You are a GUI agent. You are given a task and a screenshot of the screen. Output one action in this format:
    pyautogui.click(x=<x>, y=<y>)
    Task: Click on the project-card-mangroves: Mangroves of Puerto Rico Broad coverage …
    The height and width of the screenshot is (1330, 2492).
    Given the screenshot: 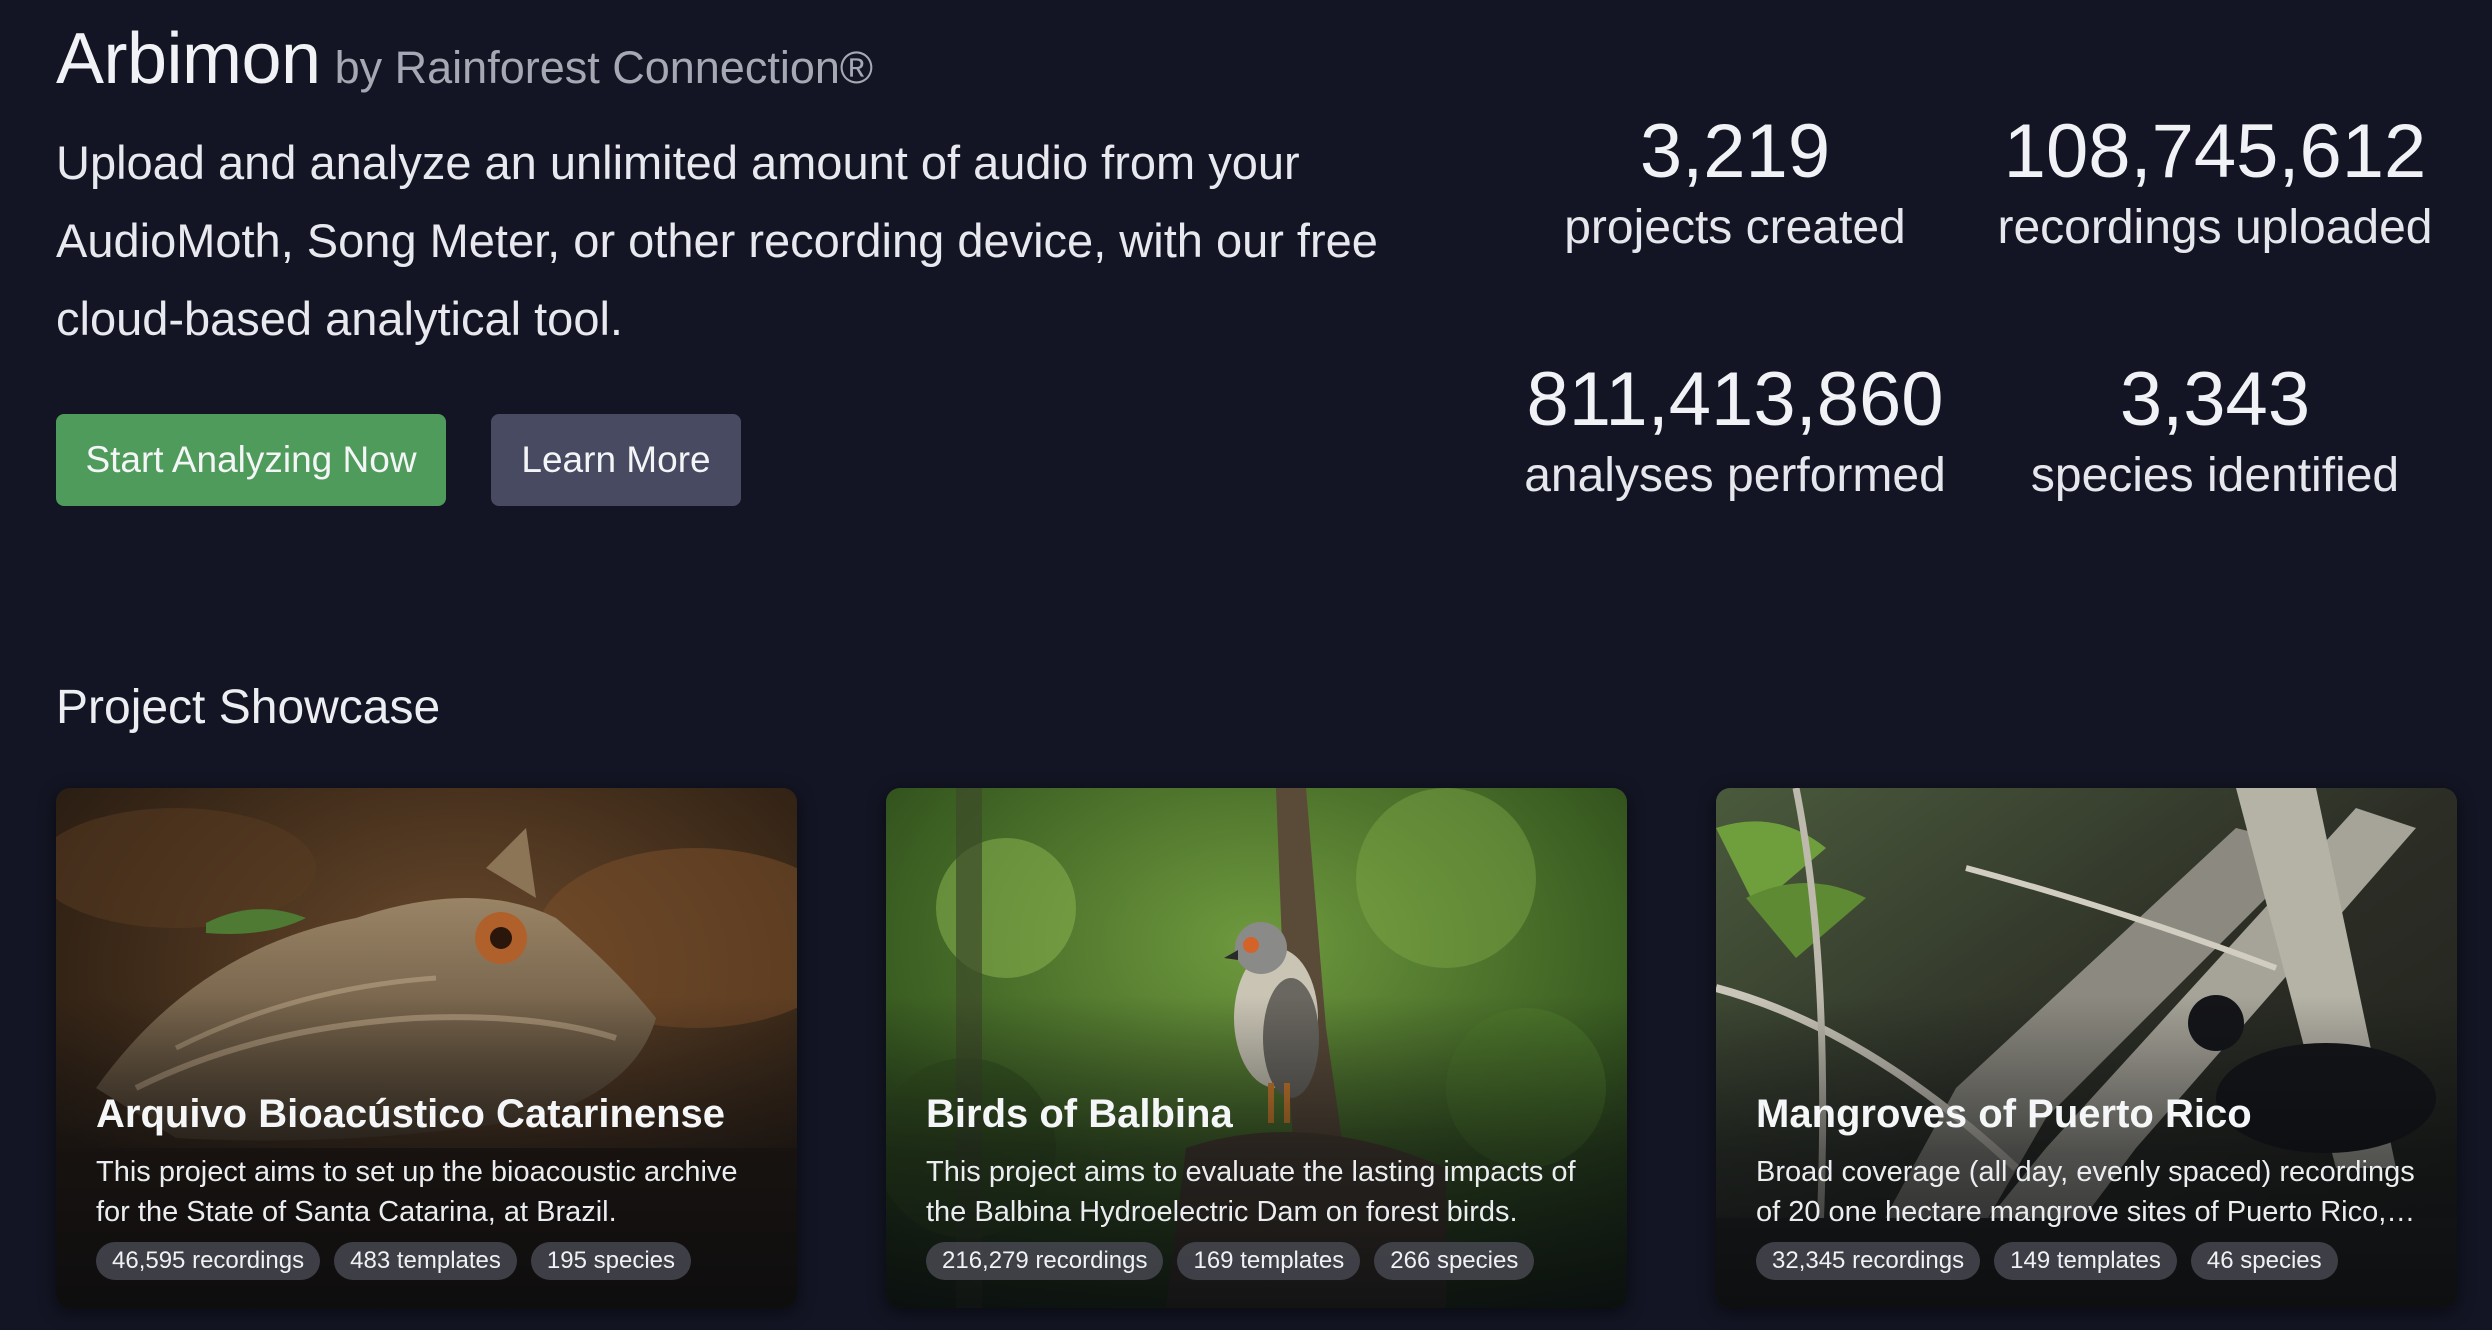 What is the action you would take?
    pyautogui.click(x=2086, y=1048)
    